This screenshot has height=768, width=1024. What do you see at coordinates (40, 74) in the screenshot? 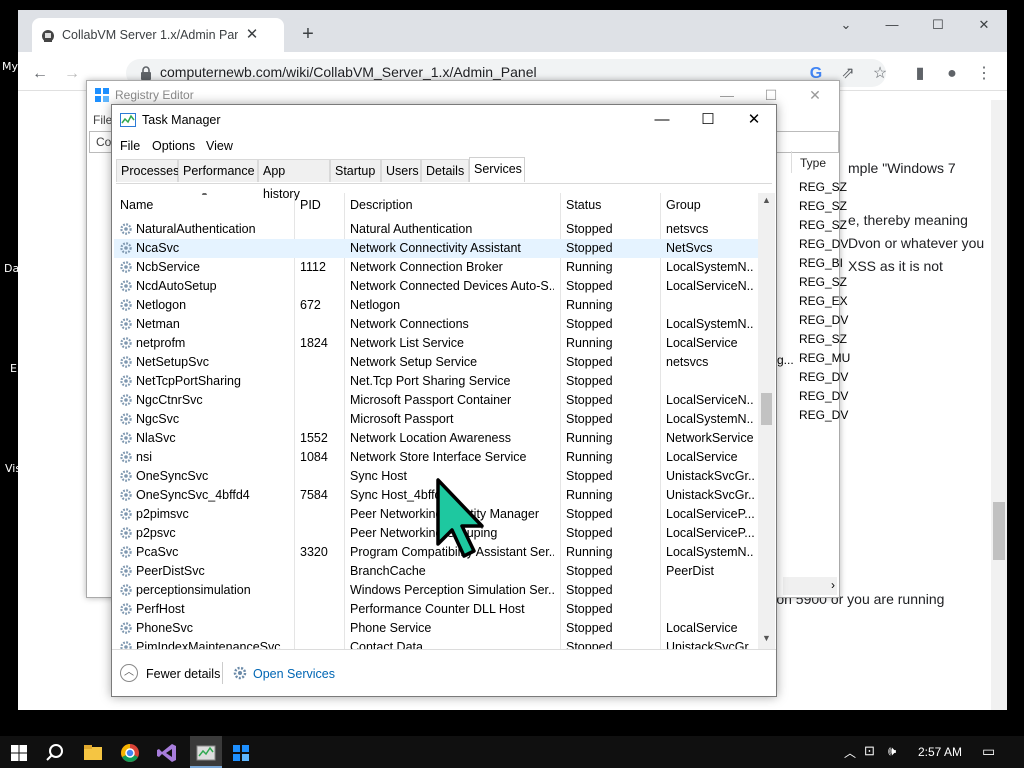
I see `back-icon: ←` at bounding box center [40, 74].